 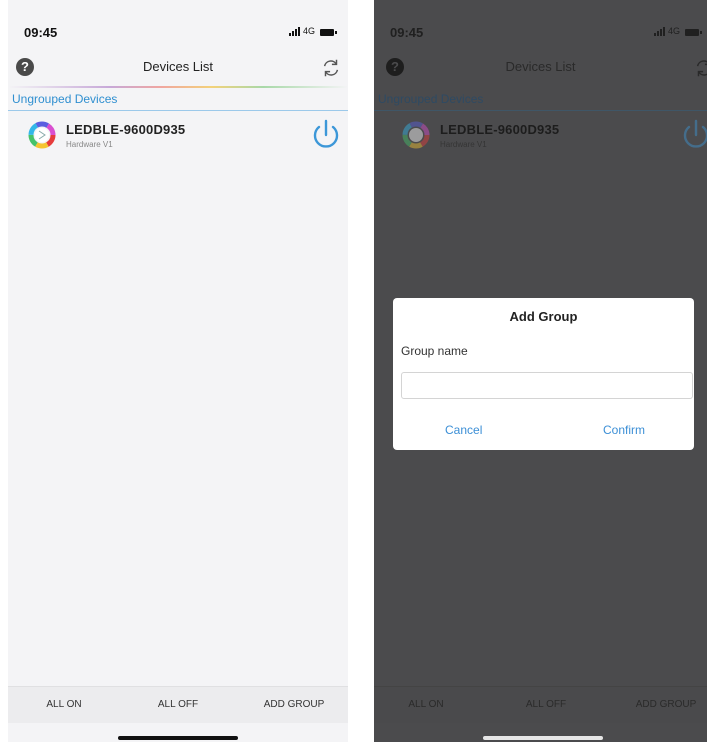 What do you see at coordinates (178, 87) in the screenshot?
I see `header-accent-line` at bounding box center [178, 87].